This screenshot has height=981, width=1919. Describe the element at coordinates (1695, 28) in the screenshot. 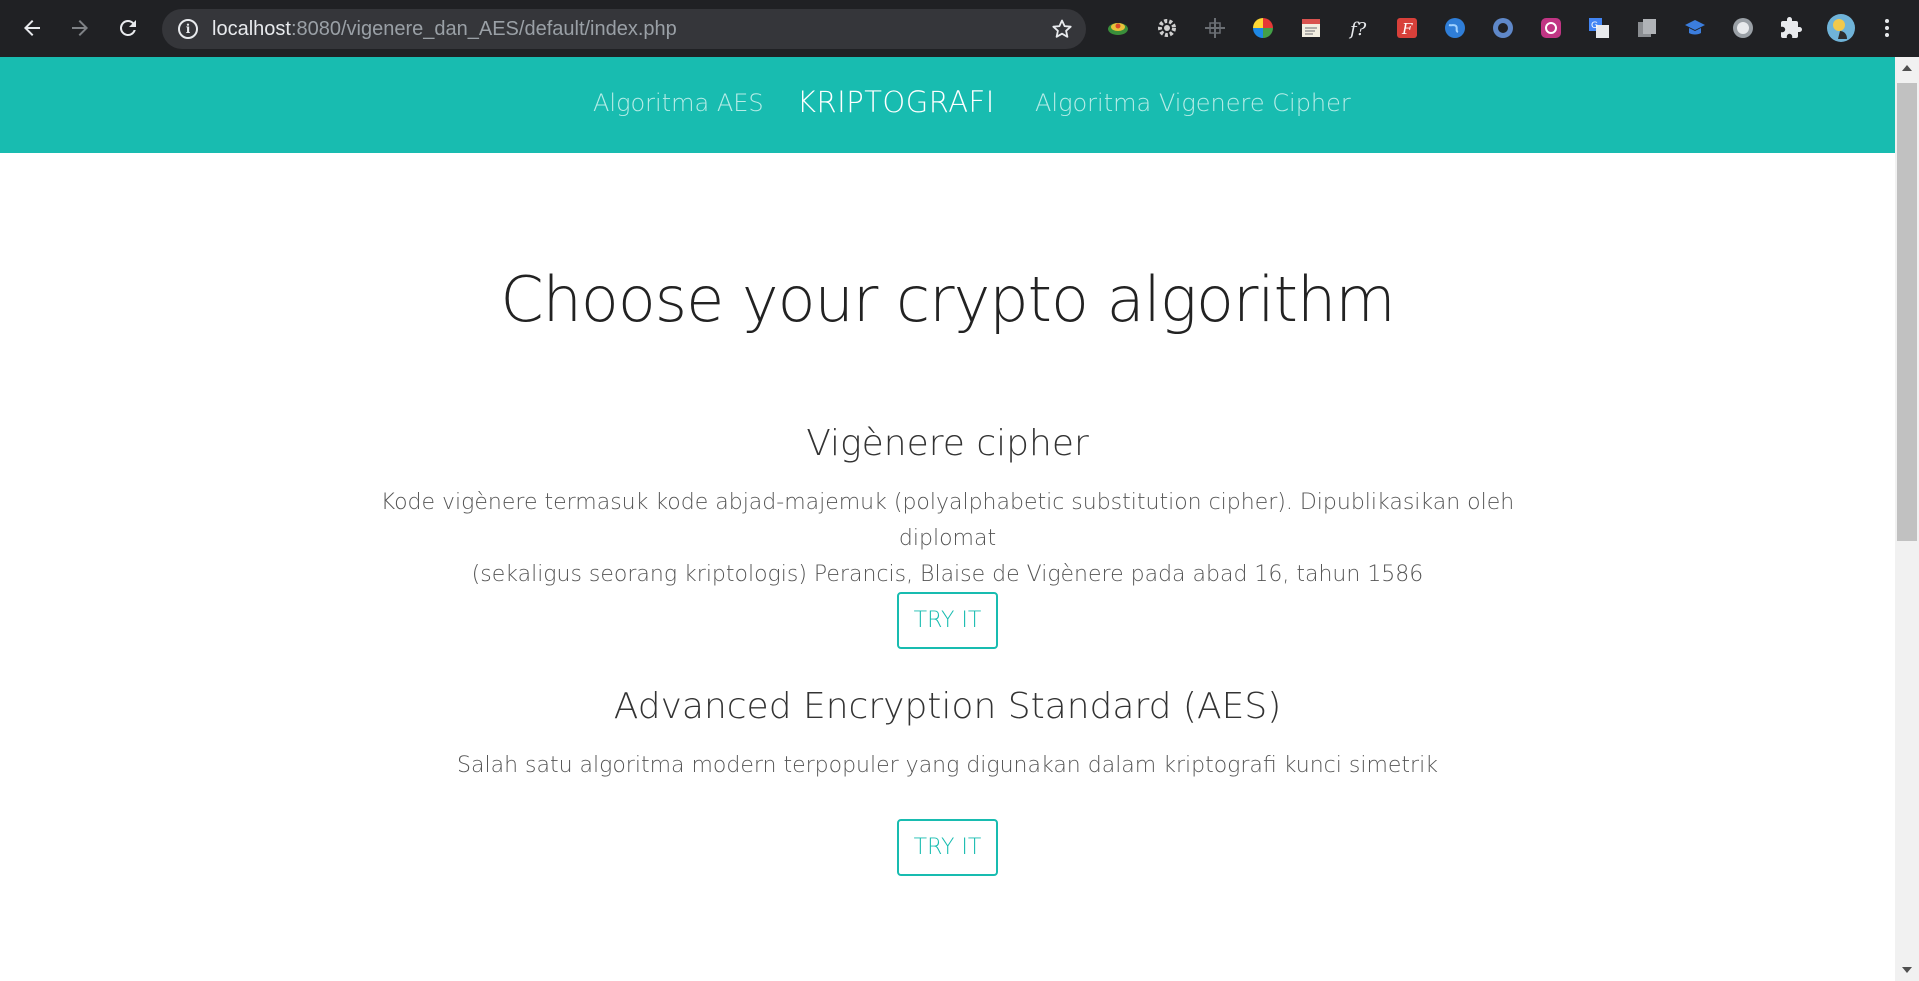

I see `graduation-cap-icon` at that location.